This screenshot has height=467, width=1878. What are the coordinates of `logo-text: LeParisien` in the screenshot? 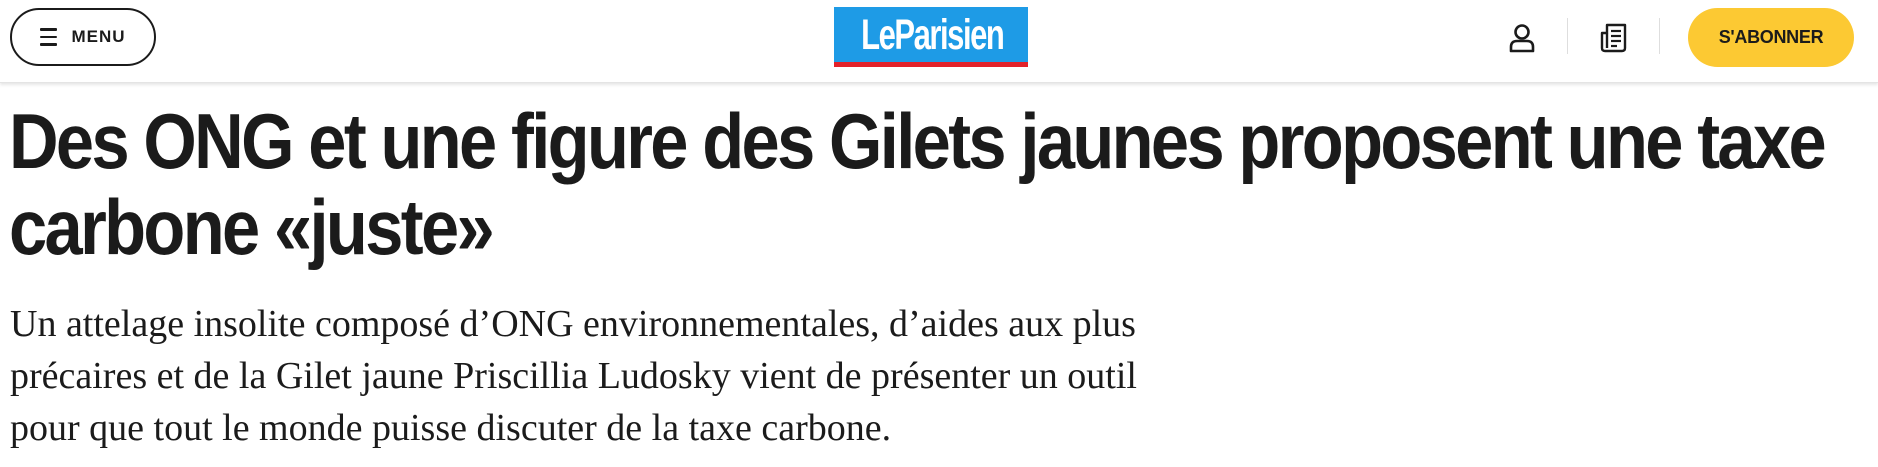 It's located at (933, 35).